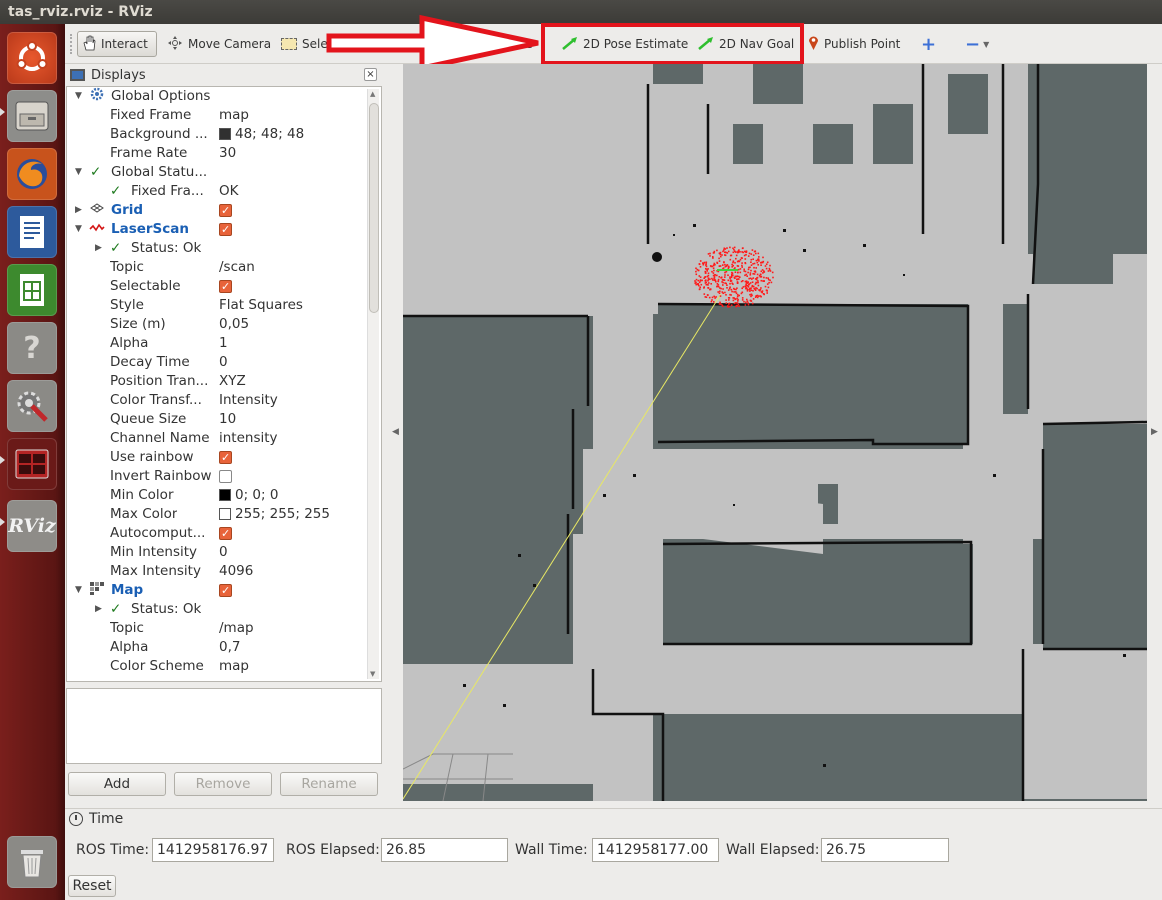 The height and width of the screenshot is (900, 1162). I want to click on writer-icon, so click(32, 232).